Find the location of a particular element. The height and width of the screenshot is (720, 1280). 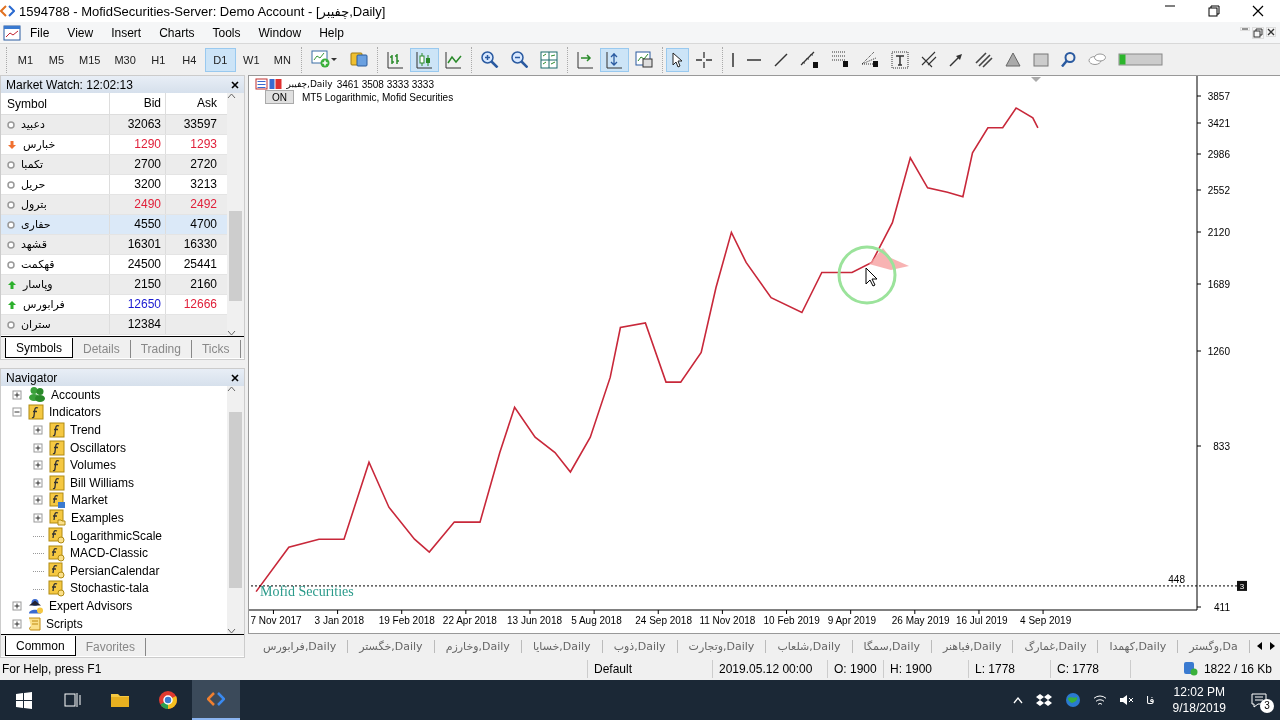

function-icon is located at coordinates (57, 447).